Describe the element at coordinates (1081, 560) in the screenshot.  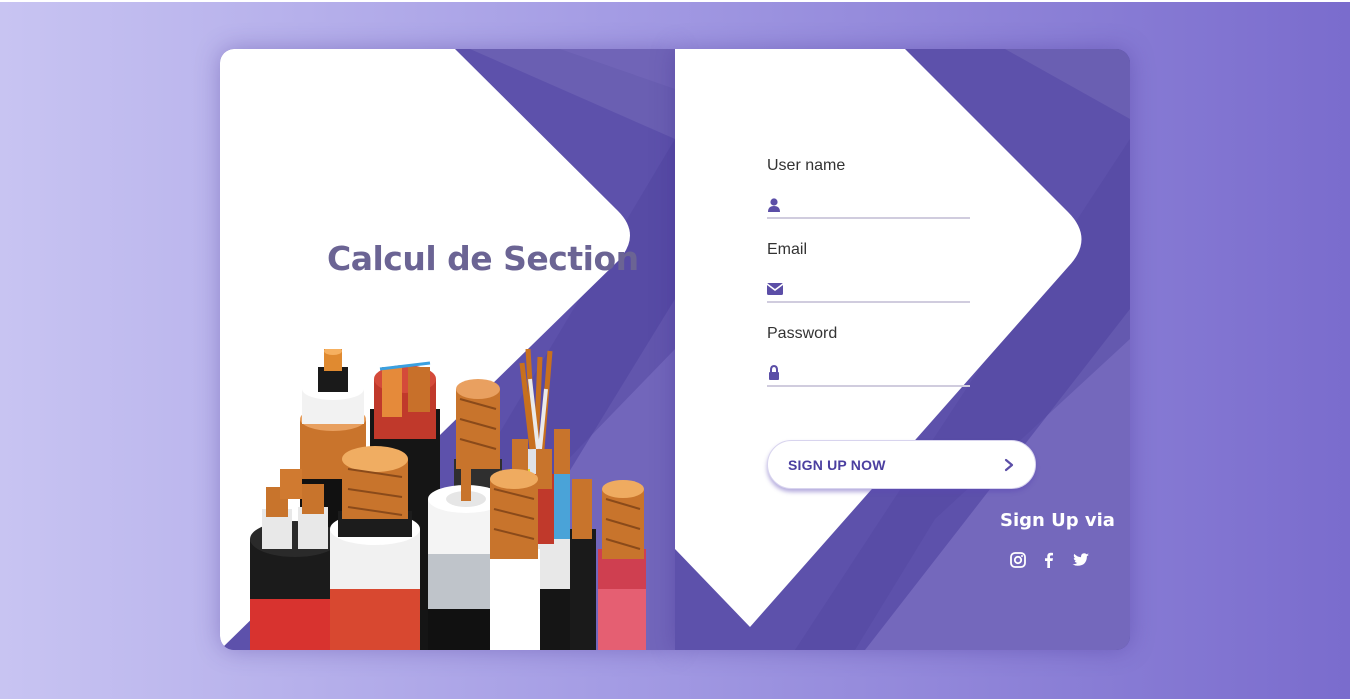
I see `twitter-icon` at that location.